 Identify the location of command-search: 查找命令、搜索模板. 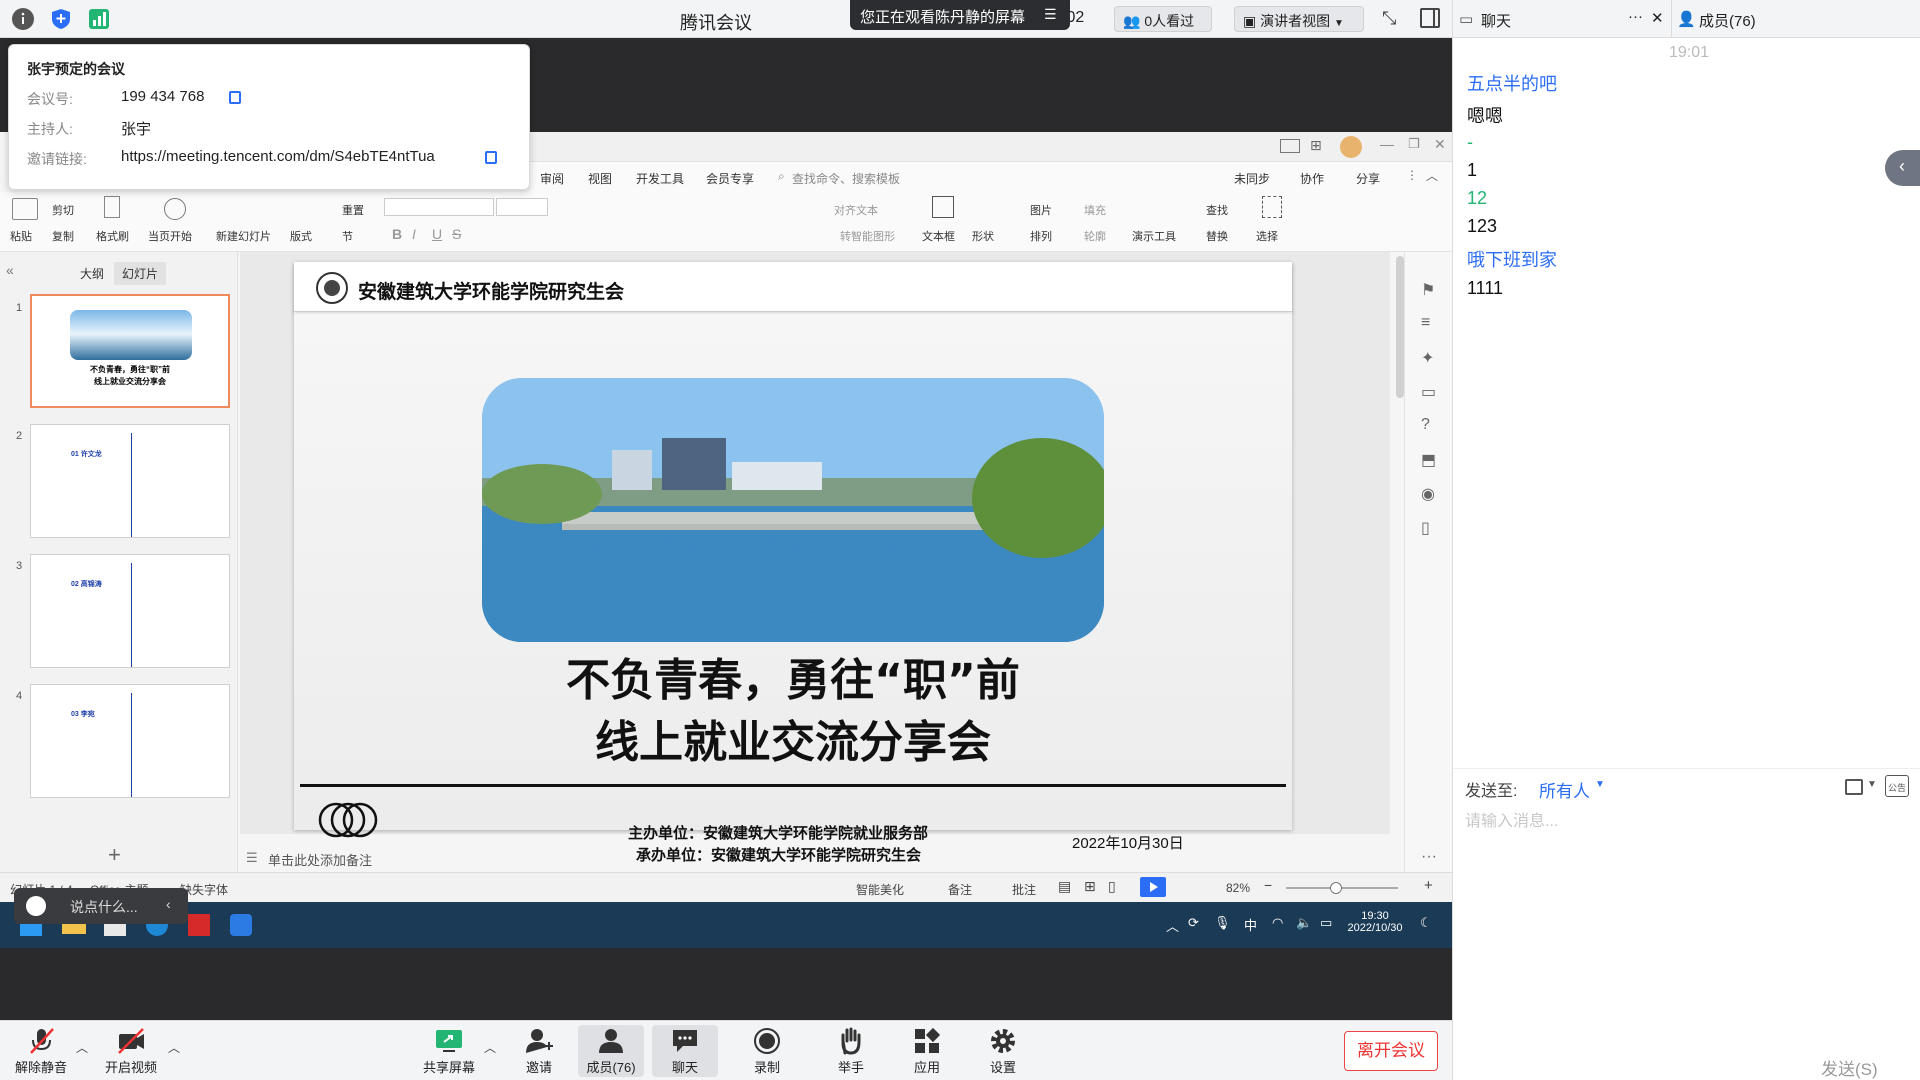
(846, 178).